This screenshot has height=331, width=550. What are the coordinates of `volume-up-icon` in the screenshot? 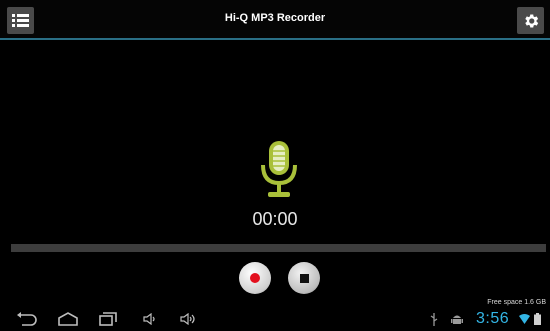 It's located at (187, 319).